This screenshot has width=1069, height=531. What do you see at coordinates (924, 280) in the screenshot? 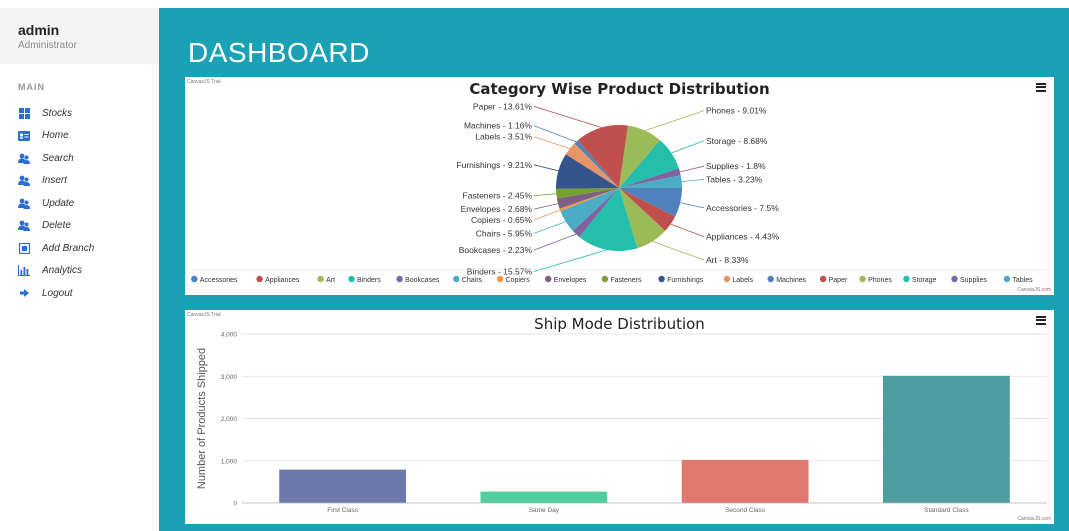
I see `legend-label: Storage` at bounding box center [924, 280].